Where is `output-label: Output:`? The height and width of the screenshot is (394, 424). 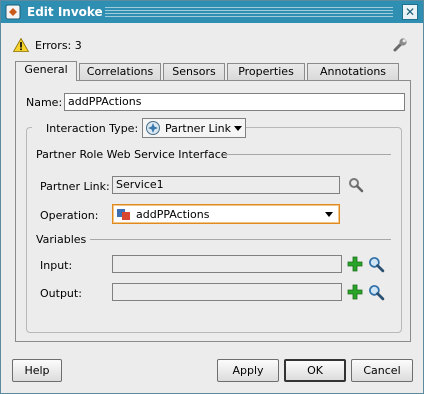 output-label: Output: is located at coordinates (61, 293).